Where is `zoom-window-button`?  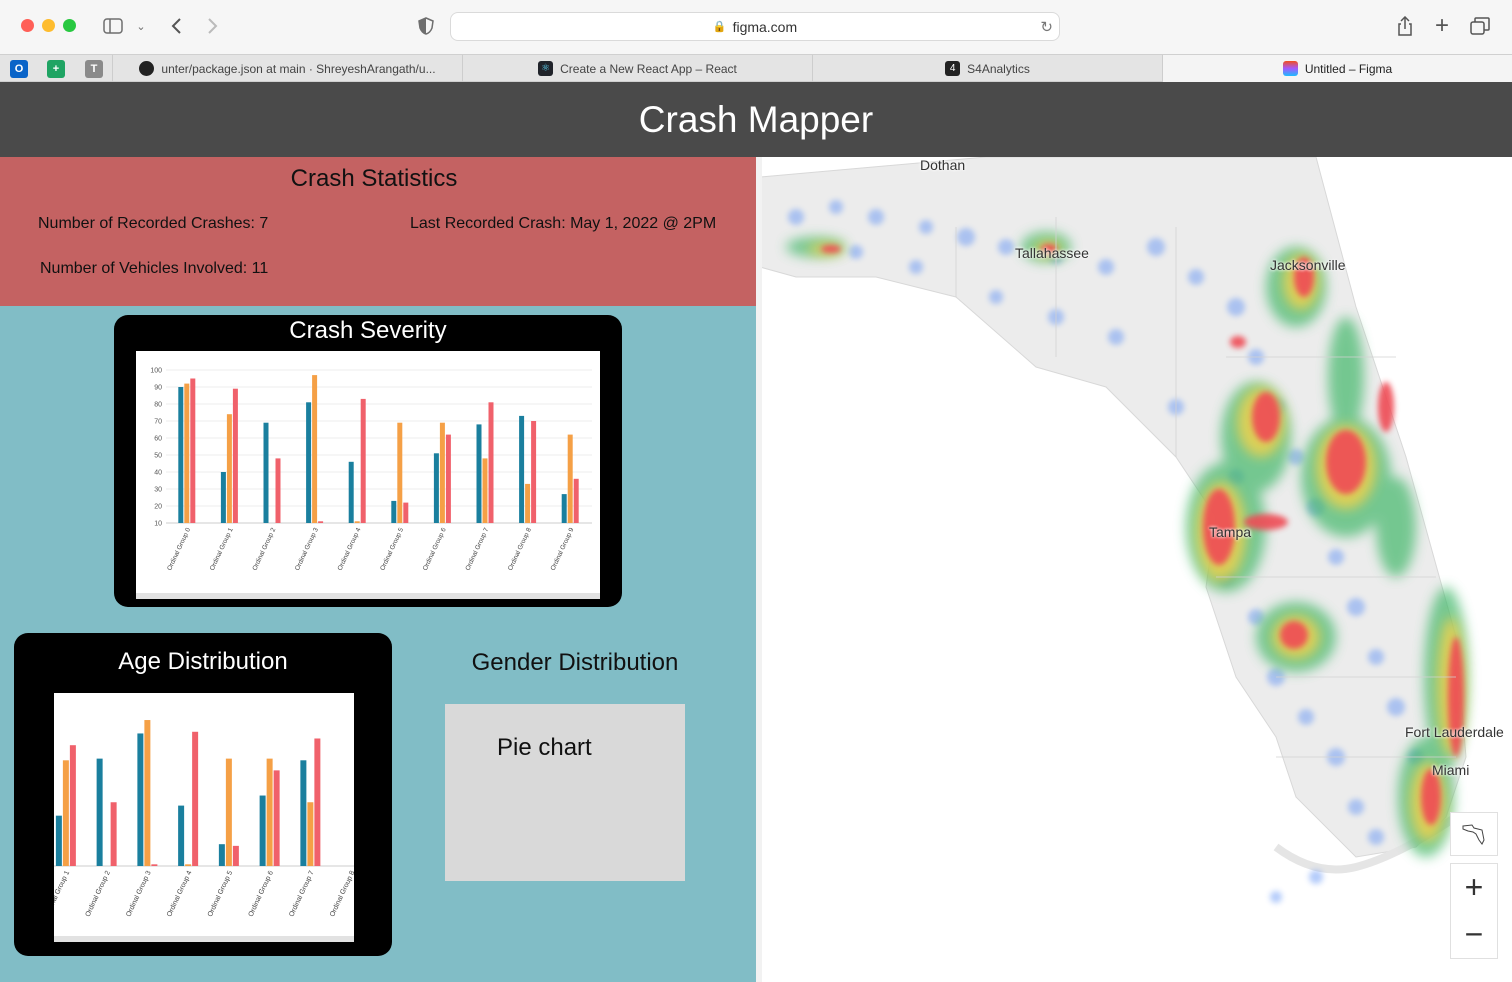 zoom-window-button is located at coordinates (69, 25).